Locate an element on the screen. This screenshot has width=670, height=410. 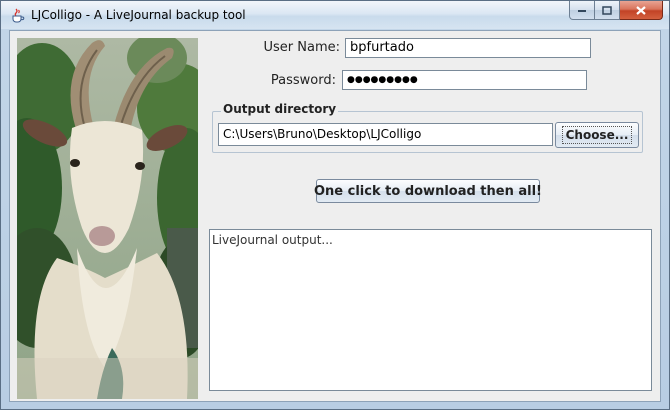
password-field: ●●●●●●●●● is located at coordinates (464, 80).